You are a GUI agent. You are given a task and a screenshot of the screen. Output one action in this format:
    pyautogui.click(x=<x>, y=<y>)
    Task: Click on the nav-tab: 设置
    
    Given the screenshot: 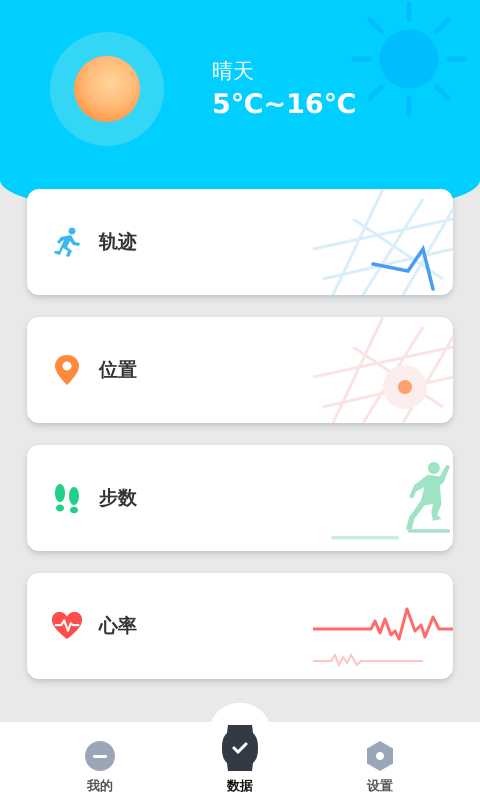 What is the action you would take?
    pyautogui.click(x=380, y=768)
    